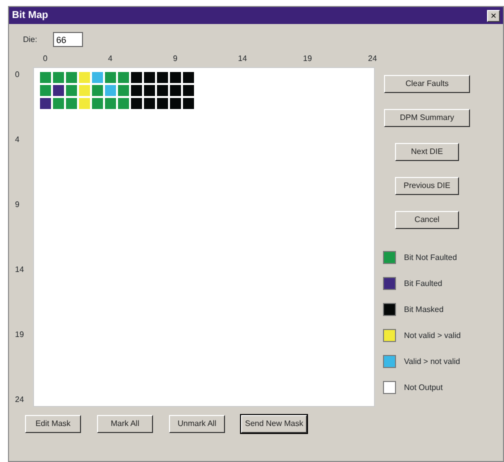 This screenshot has height=462, width=504. What do you see at coordinates (68, 39) in the screenshot?
I see `die-field: 66` at bounding box center [68, 39].